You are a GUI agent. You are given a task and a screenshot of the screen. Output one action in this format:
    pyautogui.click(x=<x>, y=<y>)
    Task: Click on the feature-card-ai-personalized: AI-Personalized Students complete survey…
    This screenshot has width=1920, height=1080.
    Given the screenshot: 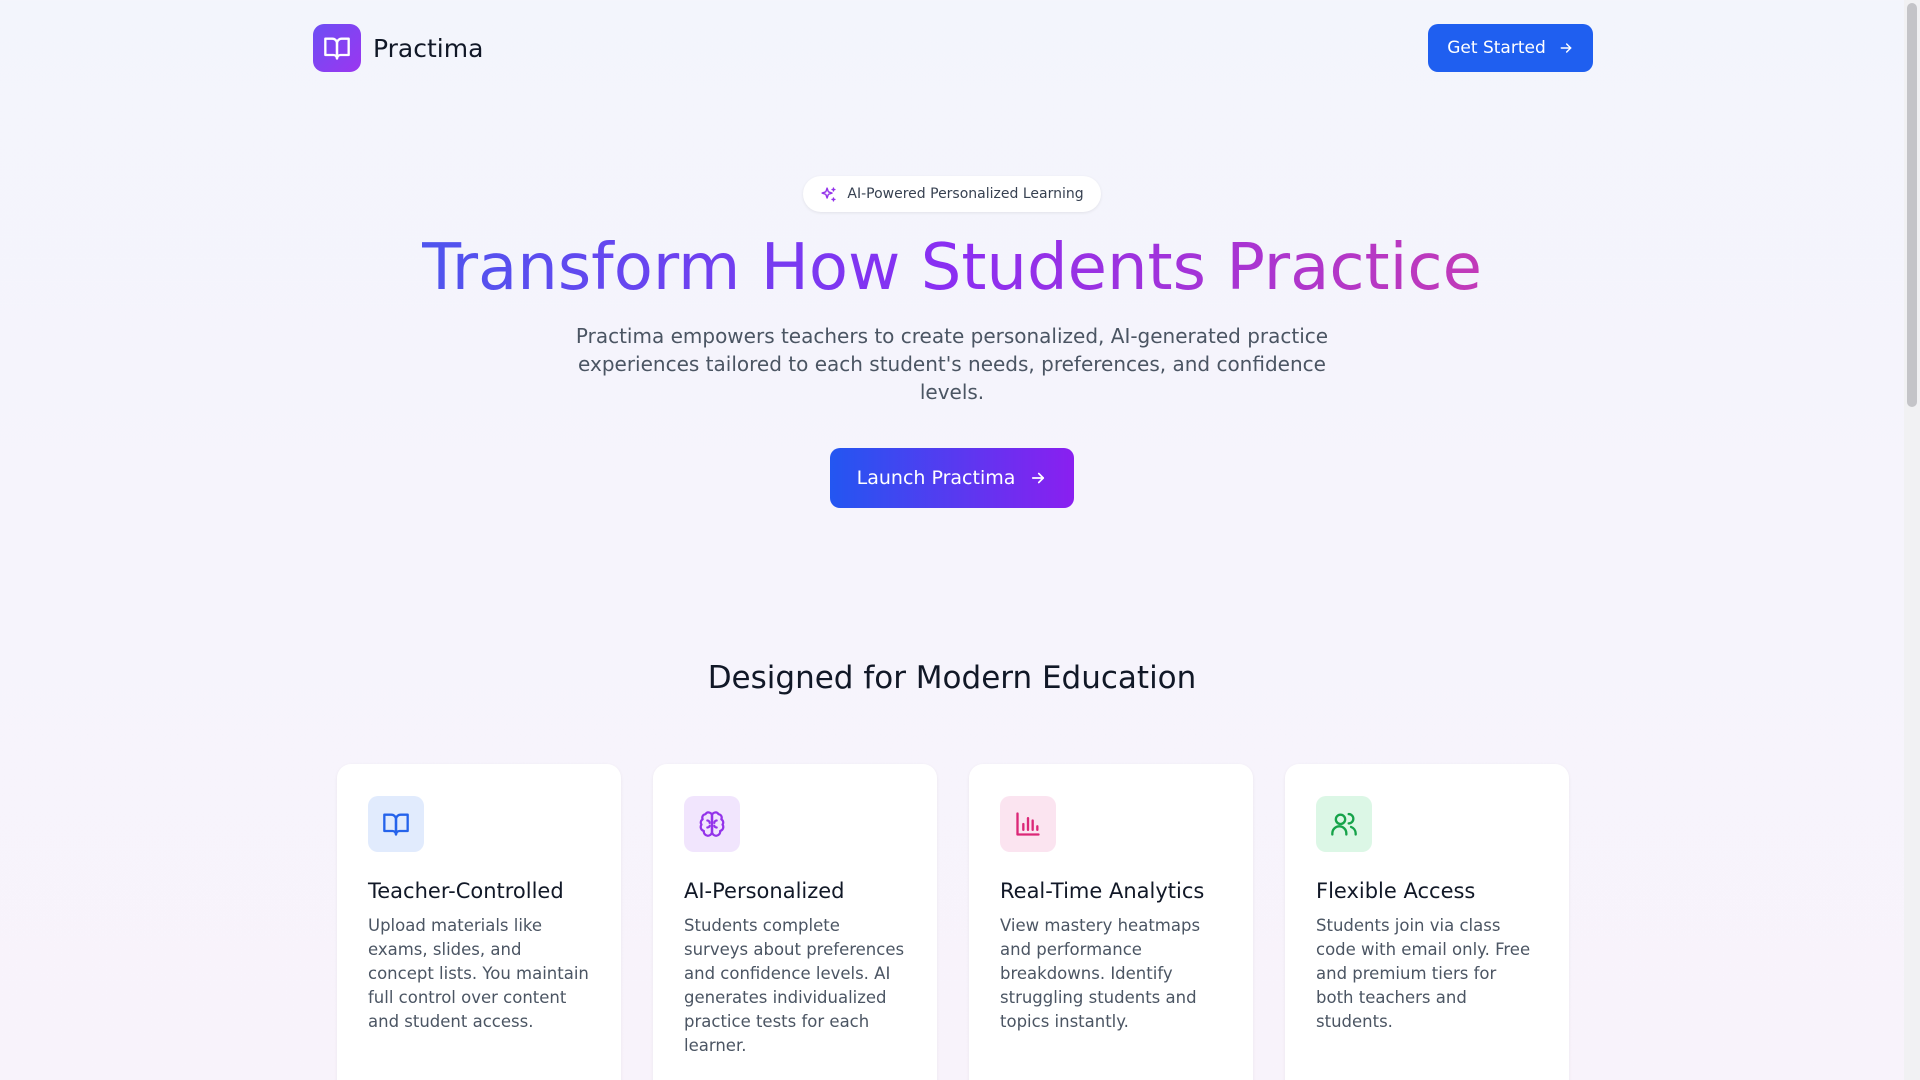 What is the action you would take?
    pyautogui.click(x=795, y=922)
    